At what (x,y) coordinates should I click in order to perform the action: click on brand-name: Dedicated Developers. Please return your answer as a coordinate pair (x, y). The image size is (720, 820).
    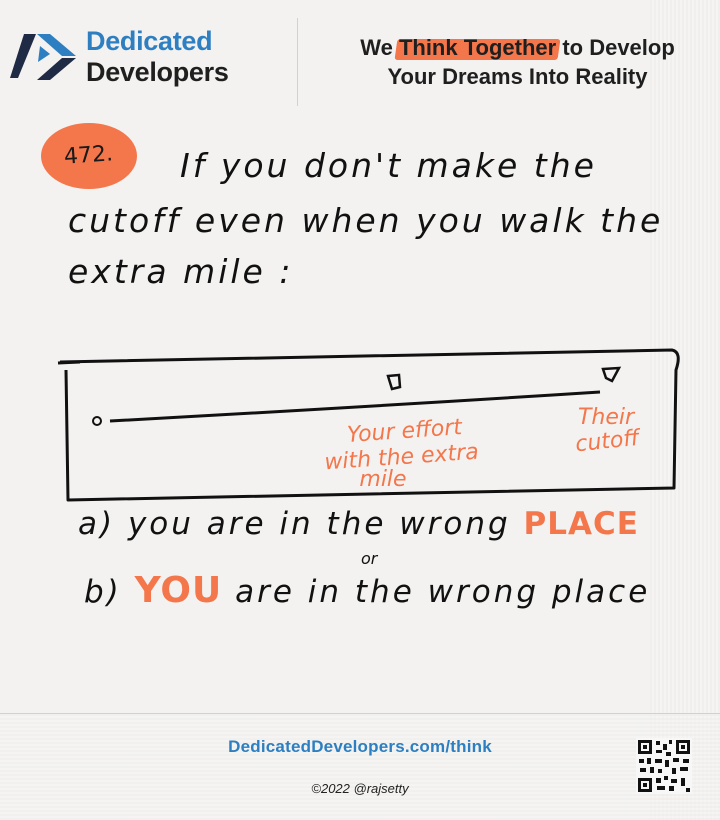
    Looking at the image, I should click on (157, 57).